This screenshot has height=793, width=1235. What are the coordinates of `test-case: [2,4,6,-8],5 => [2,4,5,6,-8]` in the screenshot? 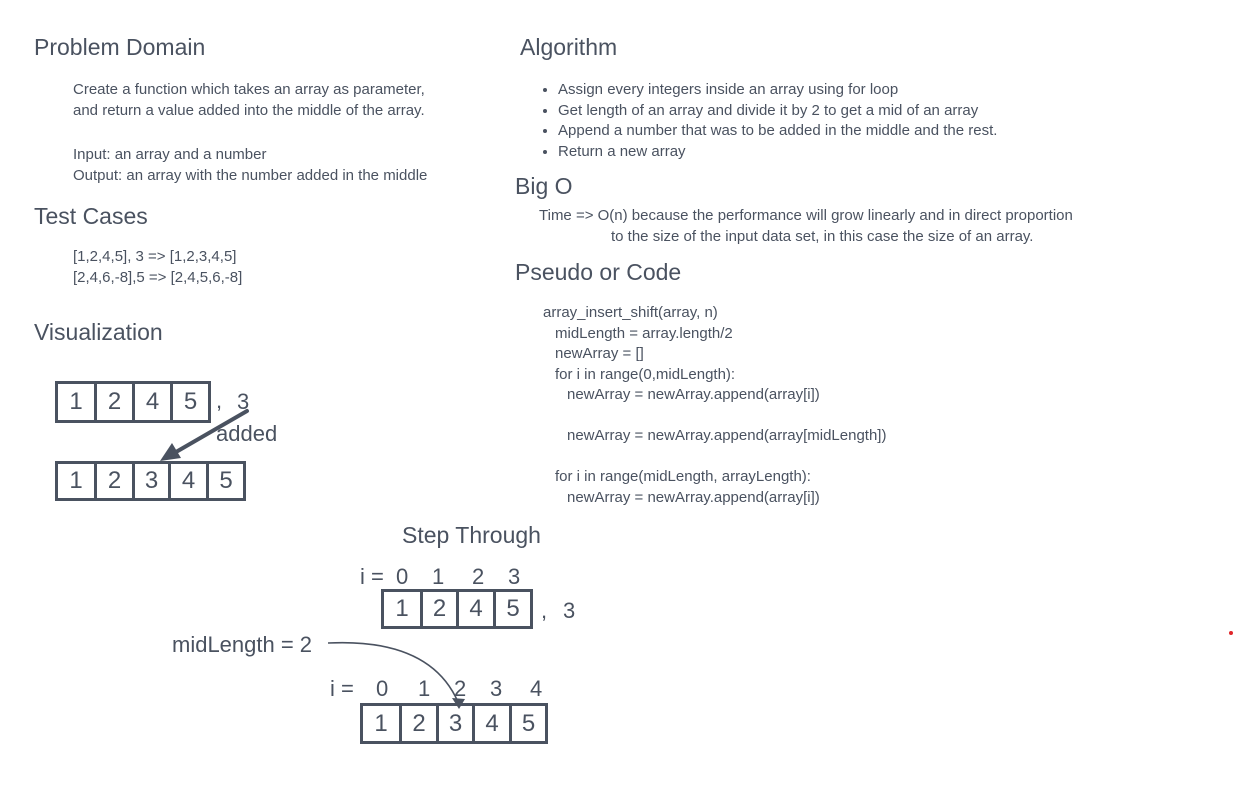 It's located at (158, 277).